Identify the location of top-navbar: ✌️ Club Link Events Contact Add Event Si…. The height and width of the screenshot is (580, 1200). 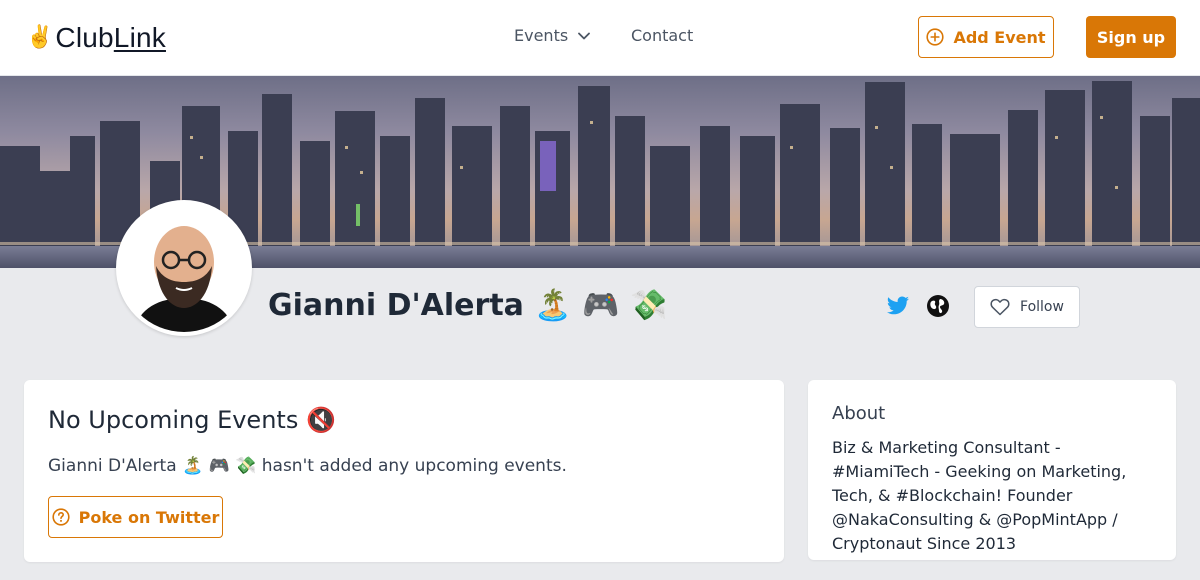
(600, 38).